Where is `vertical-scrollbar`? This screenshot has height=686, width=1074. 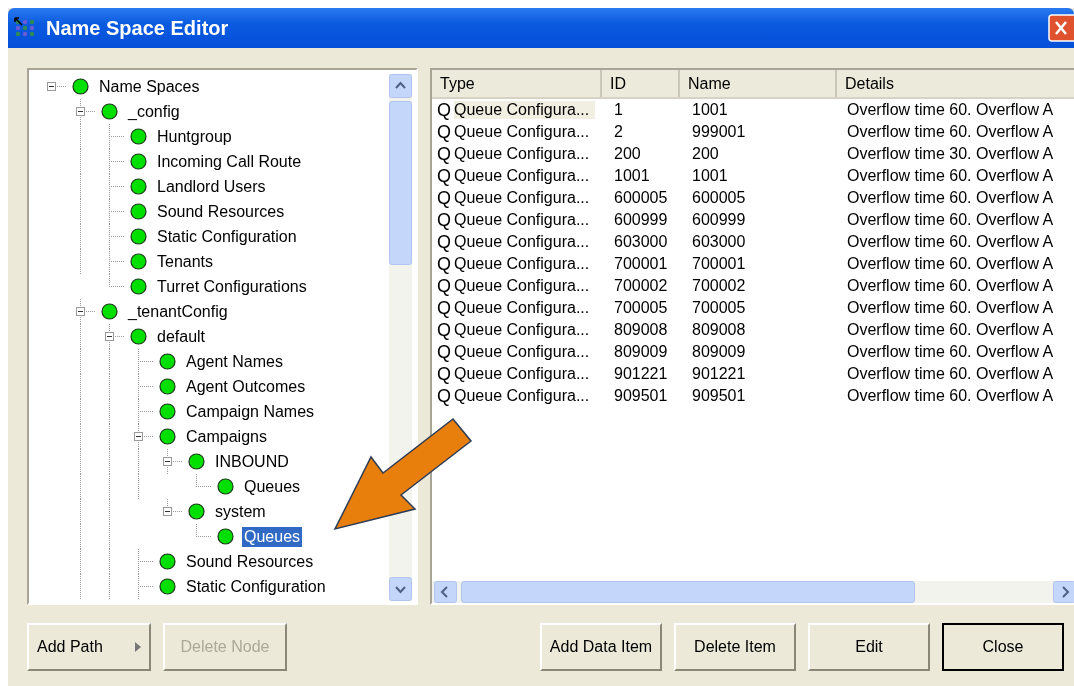 vertical-scrollbar is located at coordinates (400, 337).